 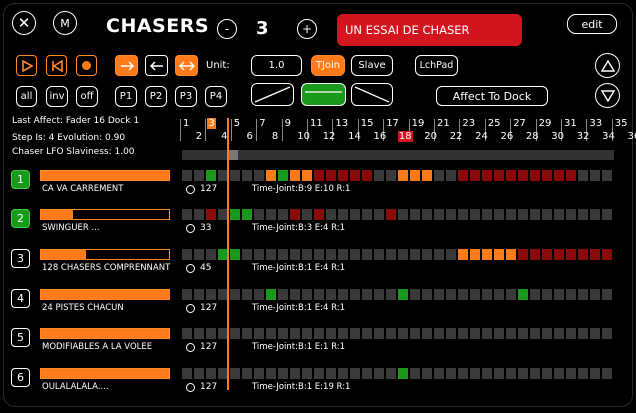 What do you see at coordinates (250, 136) in the screenshot?
I see `ruler-step-6: 6` at bounding box center [250, 136].